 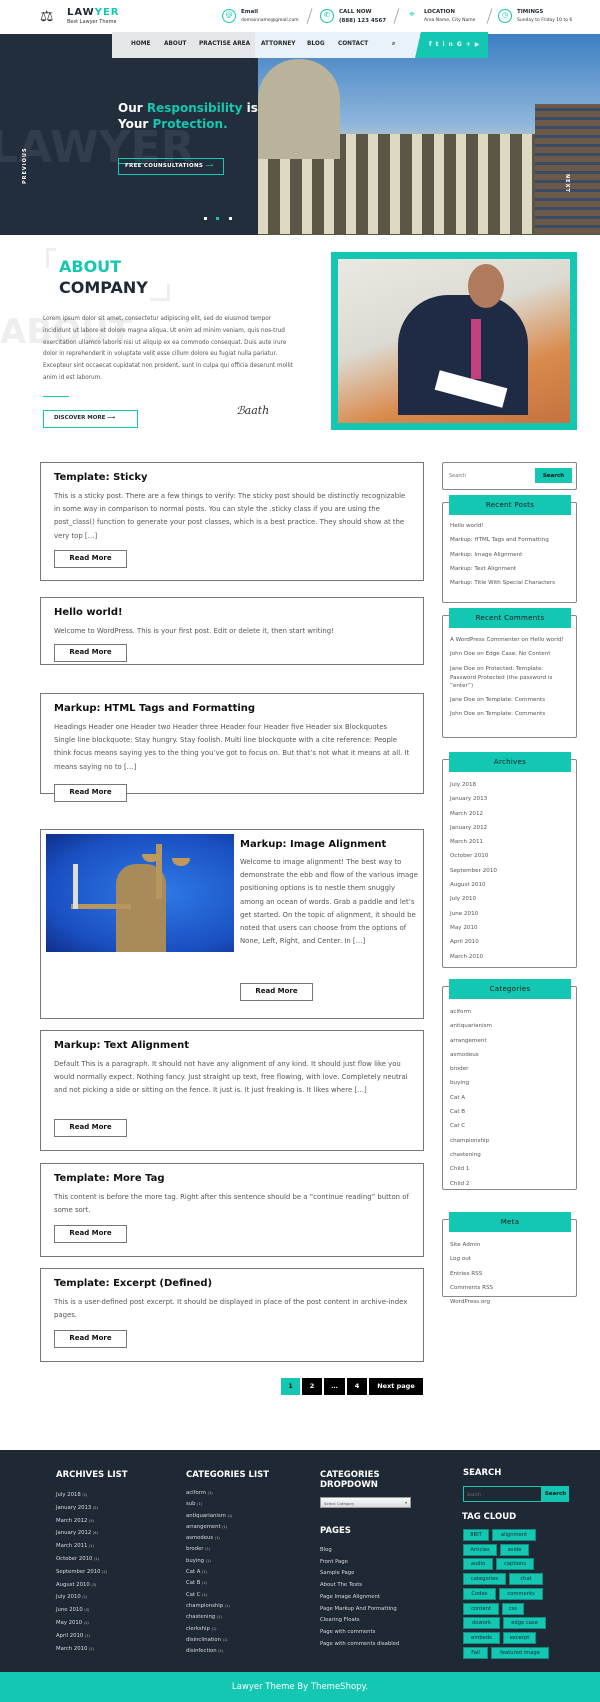 What do you see at coordinates (512, 1302) in the screenshot?
I see `list-item: WordPress.org` at bounding box center [512, 1302].